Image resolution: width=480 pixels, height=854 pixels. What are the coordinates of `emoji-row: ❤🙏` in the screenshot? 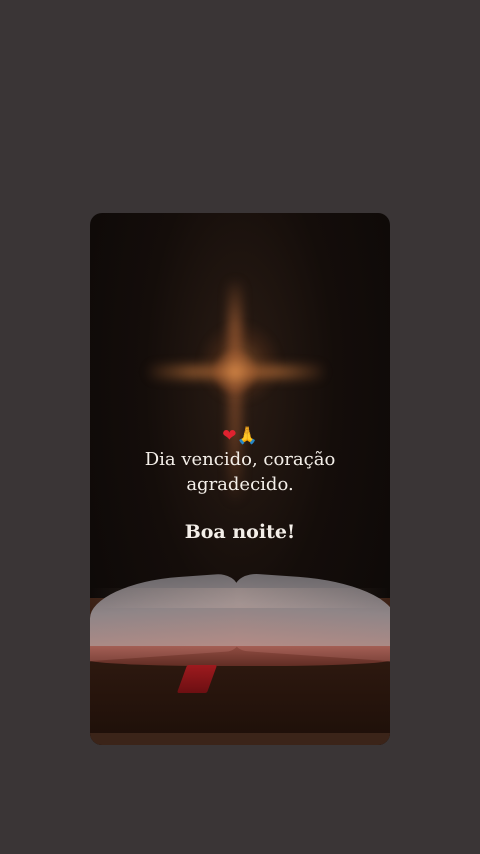 It's located at (240, 436).